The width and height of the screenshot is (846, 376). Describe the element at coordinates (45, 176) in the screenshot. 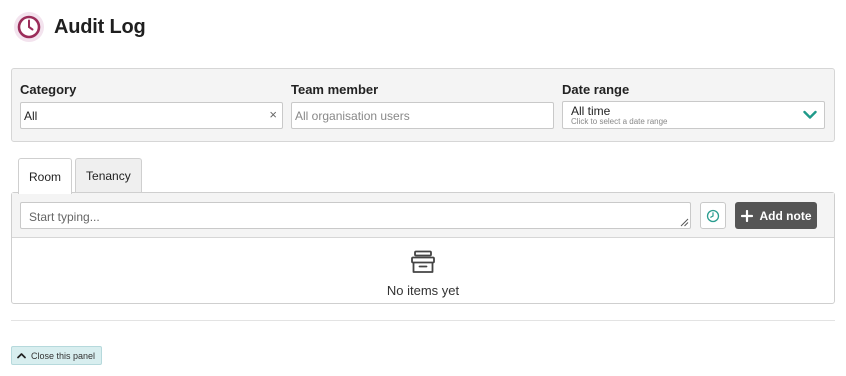

I see `tab-room: Room` at that location.